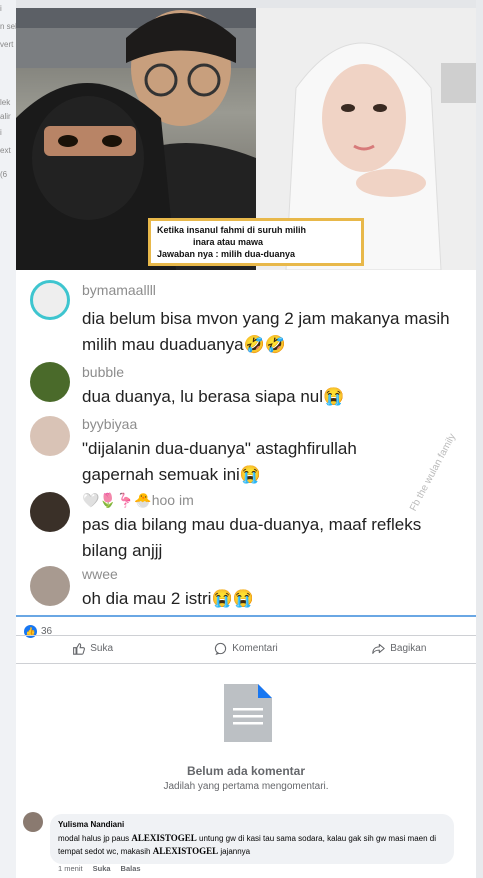 The height and width of the screenshot is (878, 483). I want to click on comment-username: byybiyaa, so click(110, 424).